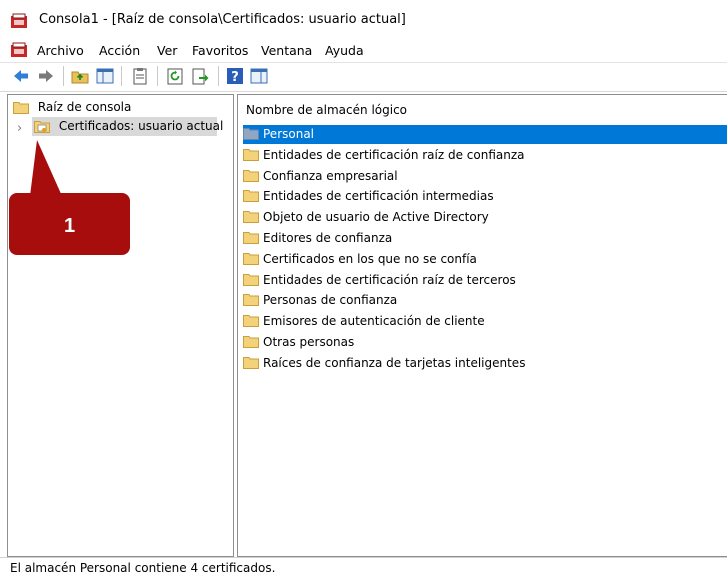 The width and height of the screenshot is (727, 577). Describe the element at coordinates (167, 50) in the screenshot. I see `menu-ver: Ver` at that location.